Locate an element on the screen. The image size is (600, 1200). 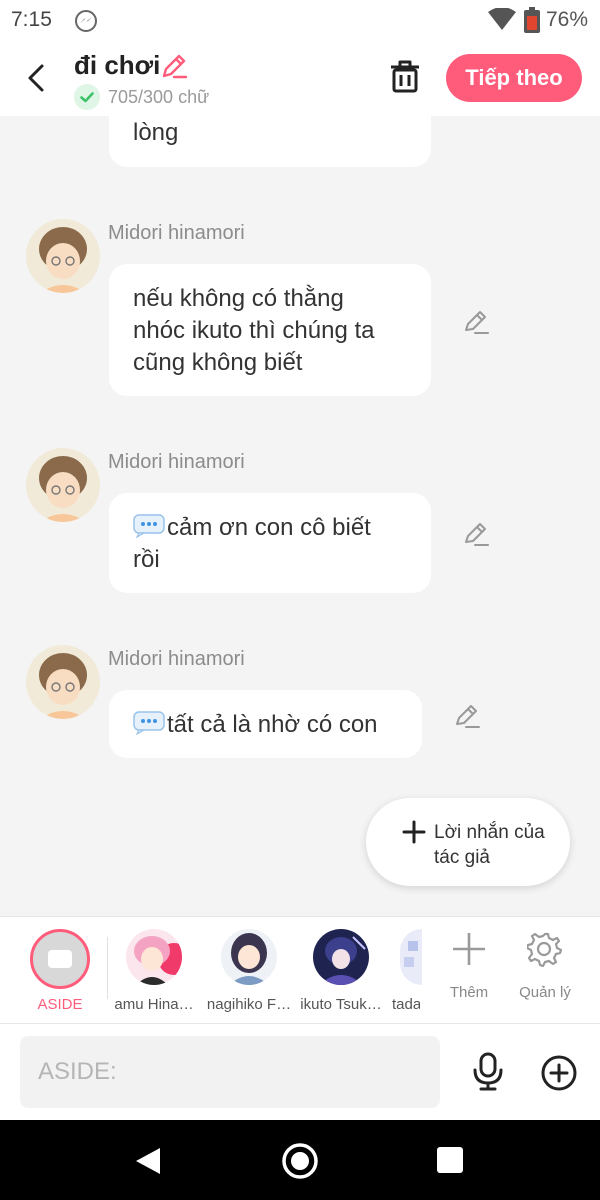
back-arrow-icon is located at coordinates (38, 78).